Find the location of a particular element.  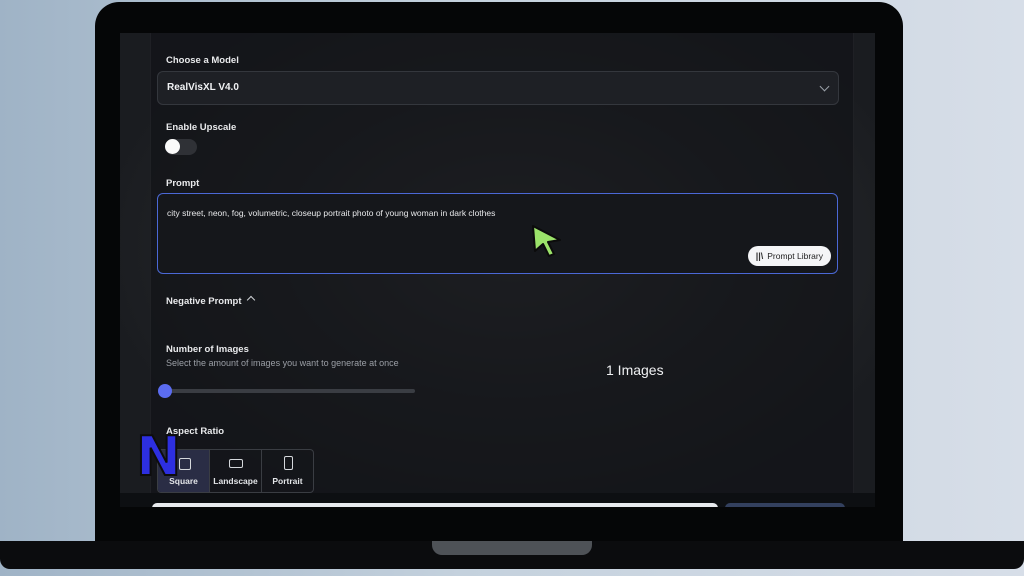

prompt-library-button: ||\ Prompt Library is located at coordinates (789, 256).